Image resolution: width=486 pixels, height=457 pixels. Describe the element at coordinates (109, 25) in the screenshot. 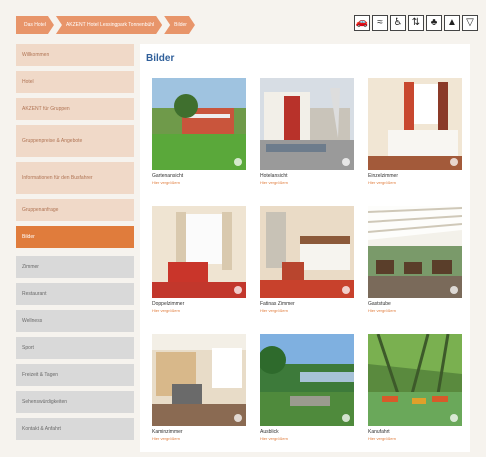

I see `breadcrumb-item: AKZENT Hotel Lessingpark Tonnenbühl` at that location.